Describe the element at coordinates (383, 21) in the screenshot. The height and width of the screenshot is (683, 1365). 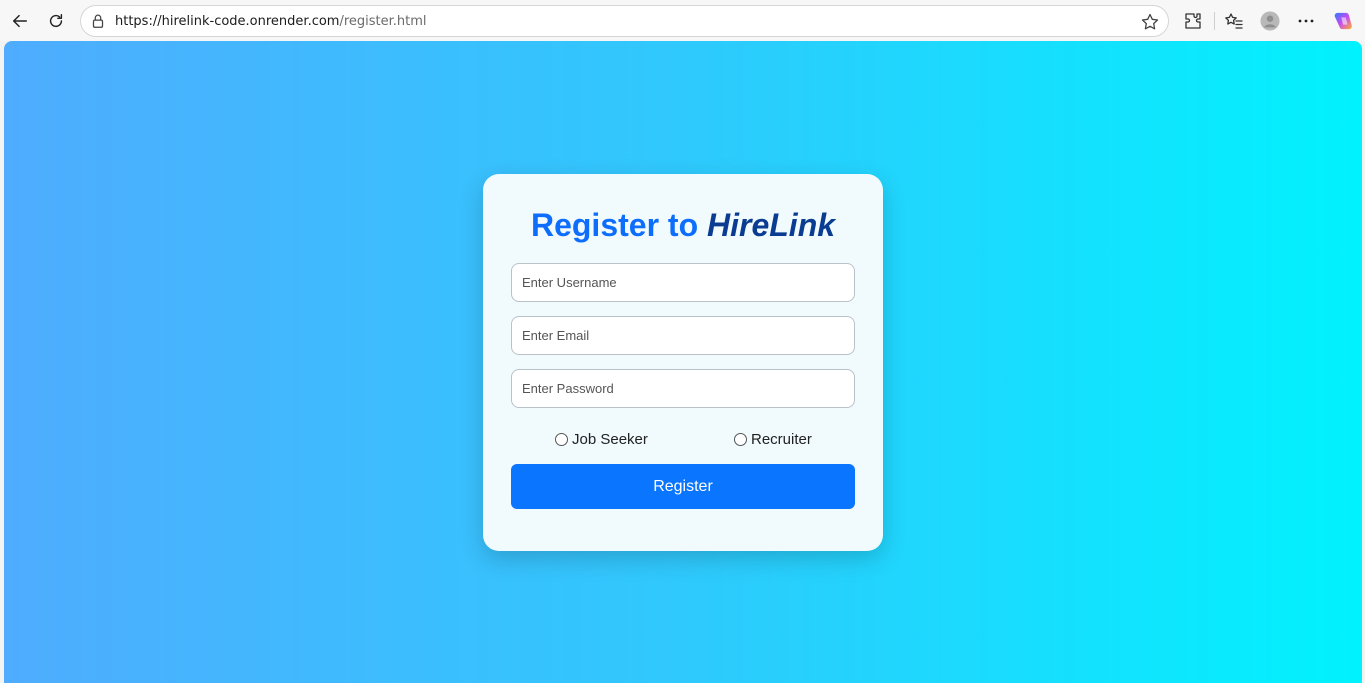
I see `url-path: /register.html` at that location.